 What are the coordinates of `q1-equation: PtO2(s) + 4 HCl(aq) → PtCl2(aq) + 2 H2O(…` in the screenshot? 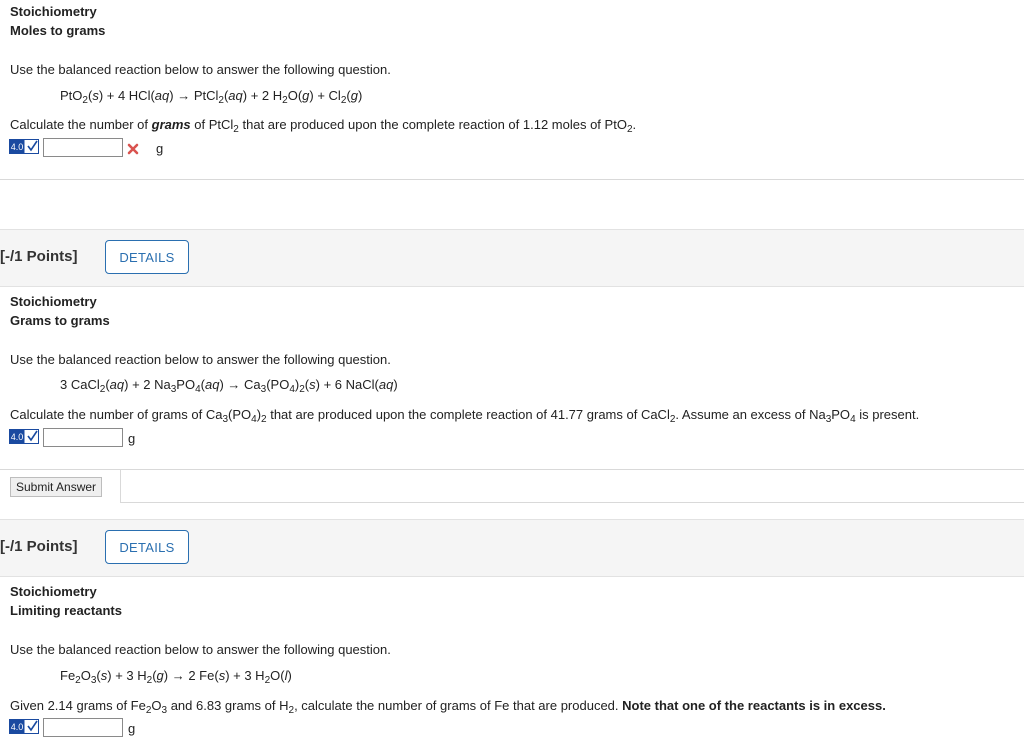 It's located at (211, 97).